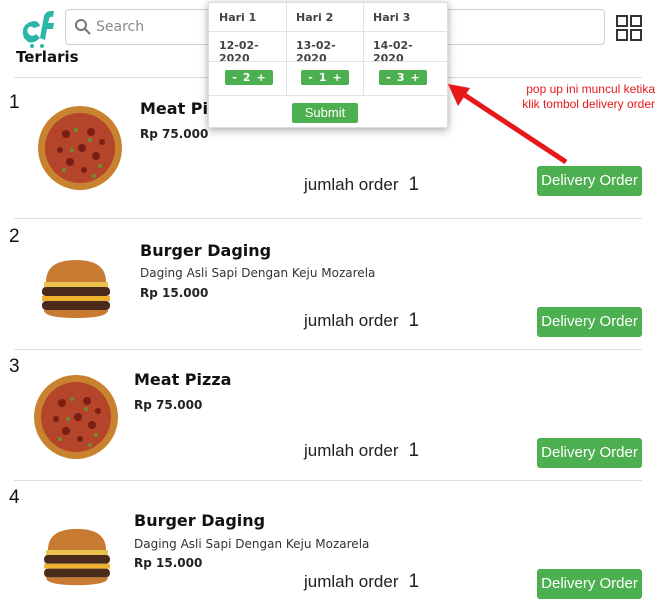  Describe the element at coordinates (588, 104) in the screenshot. I see `annotation-line: klik tombol delivery order` at that location.